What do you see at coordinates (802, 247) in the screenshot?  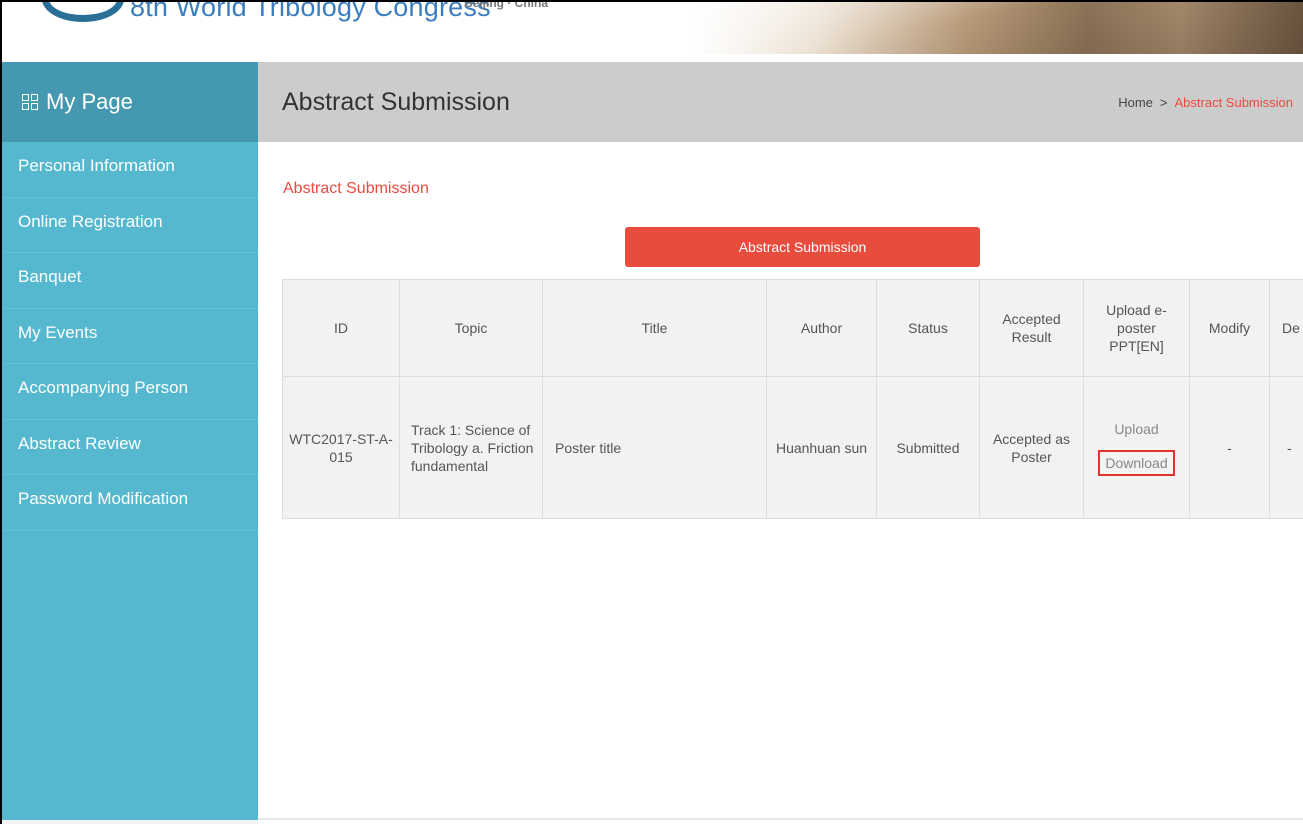 I see `abstract-submission-button: Abstract Submission` at bounding box center [802, 247].